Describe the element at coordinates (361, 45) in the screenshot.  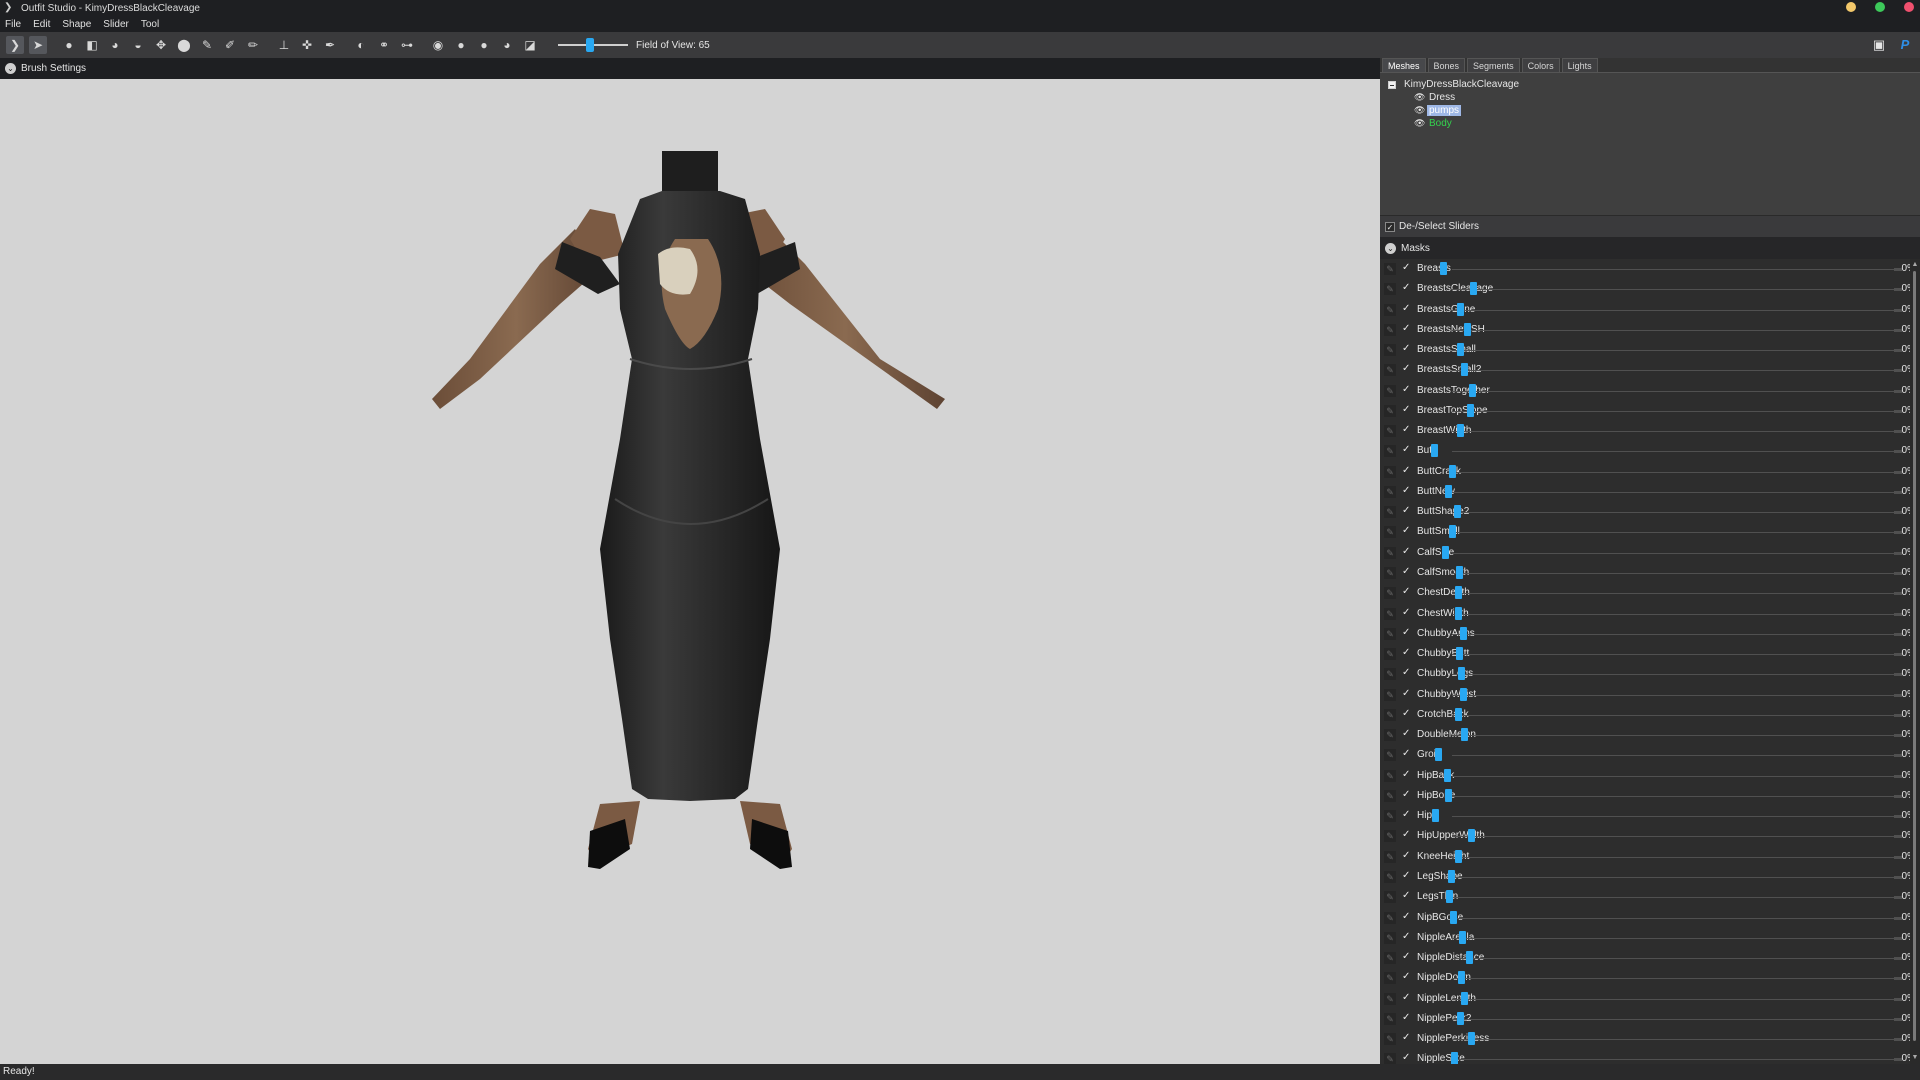
I see `mirror-icon: ◐` at that location.